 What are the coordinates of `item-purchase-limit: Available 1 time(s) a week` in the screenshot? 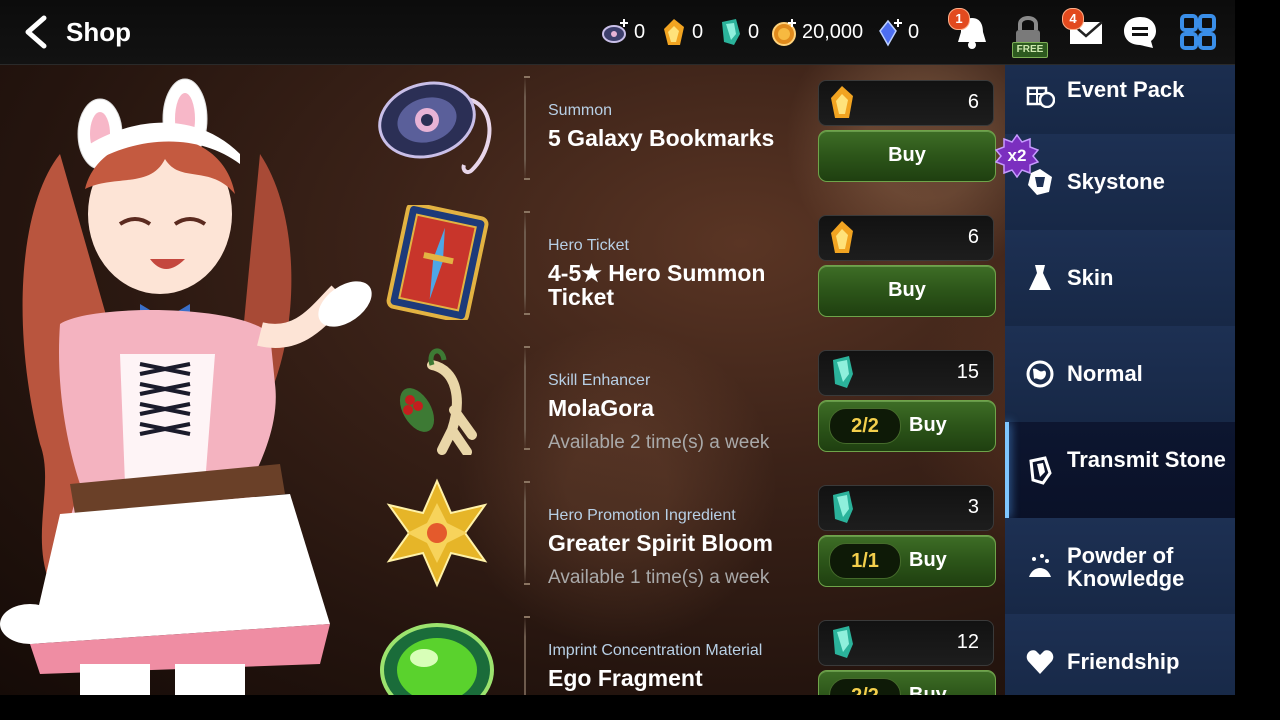 It's located at (659, 577).